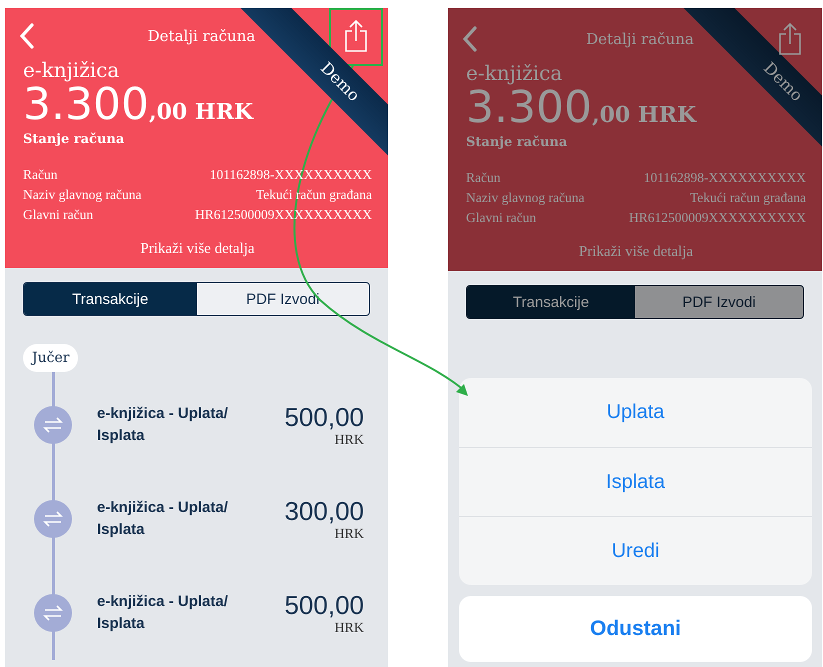 This screenshot has height=667, width=823. Describe the element at coordinates (725, 178) in the screenshot. I see `detail-value: 101162898-XXXXXXXXXX` at that location.